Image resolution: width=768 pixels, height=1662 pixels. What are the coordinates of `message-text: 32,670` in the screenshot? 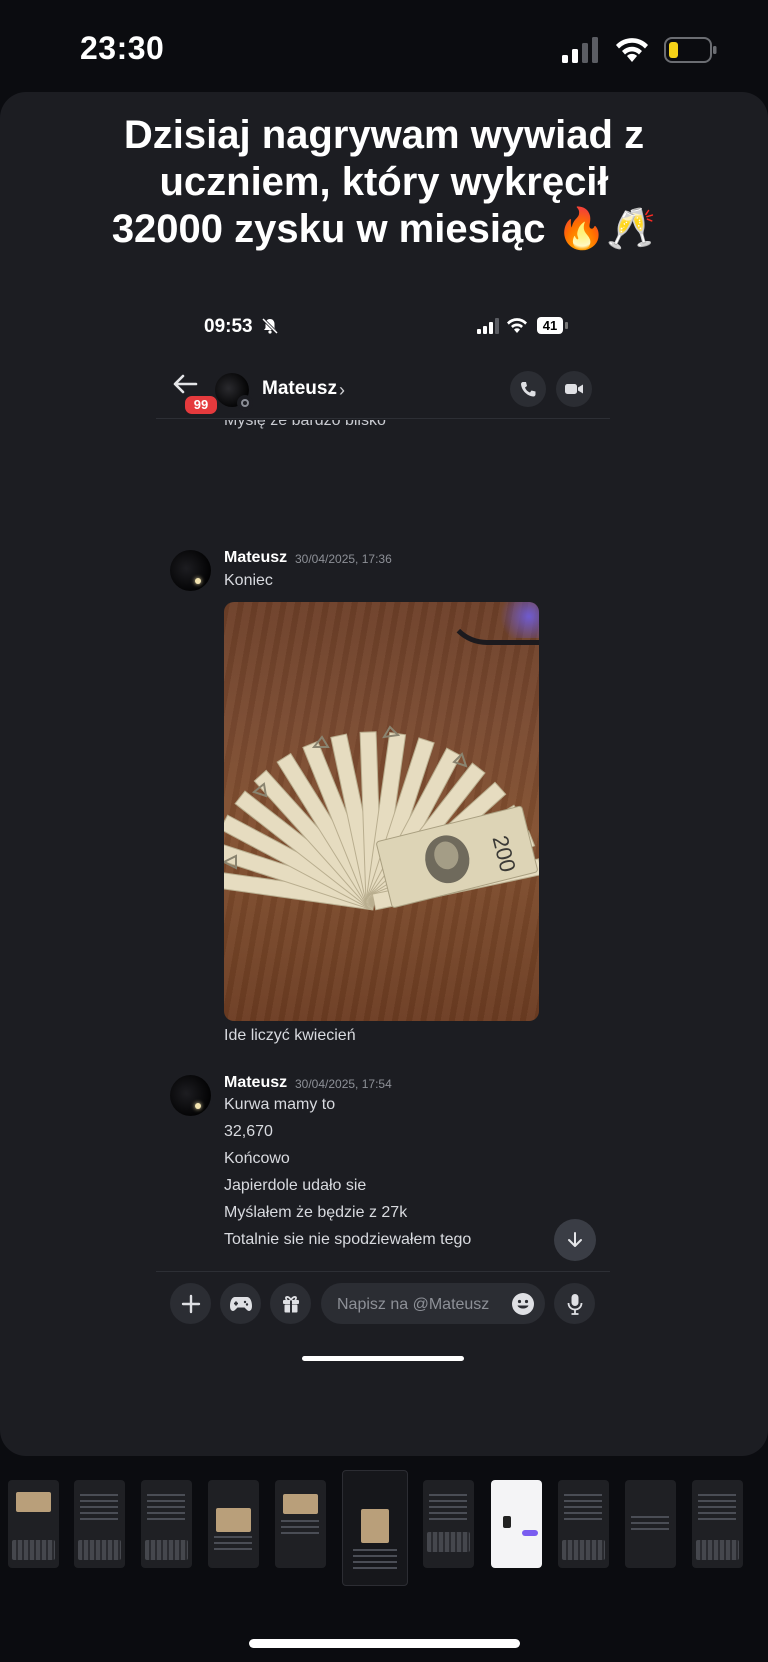 It's located at (248, 1131).